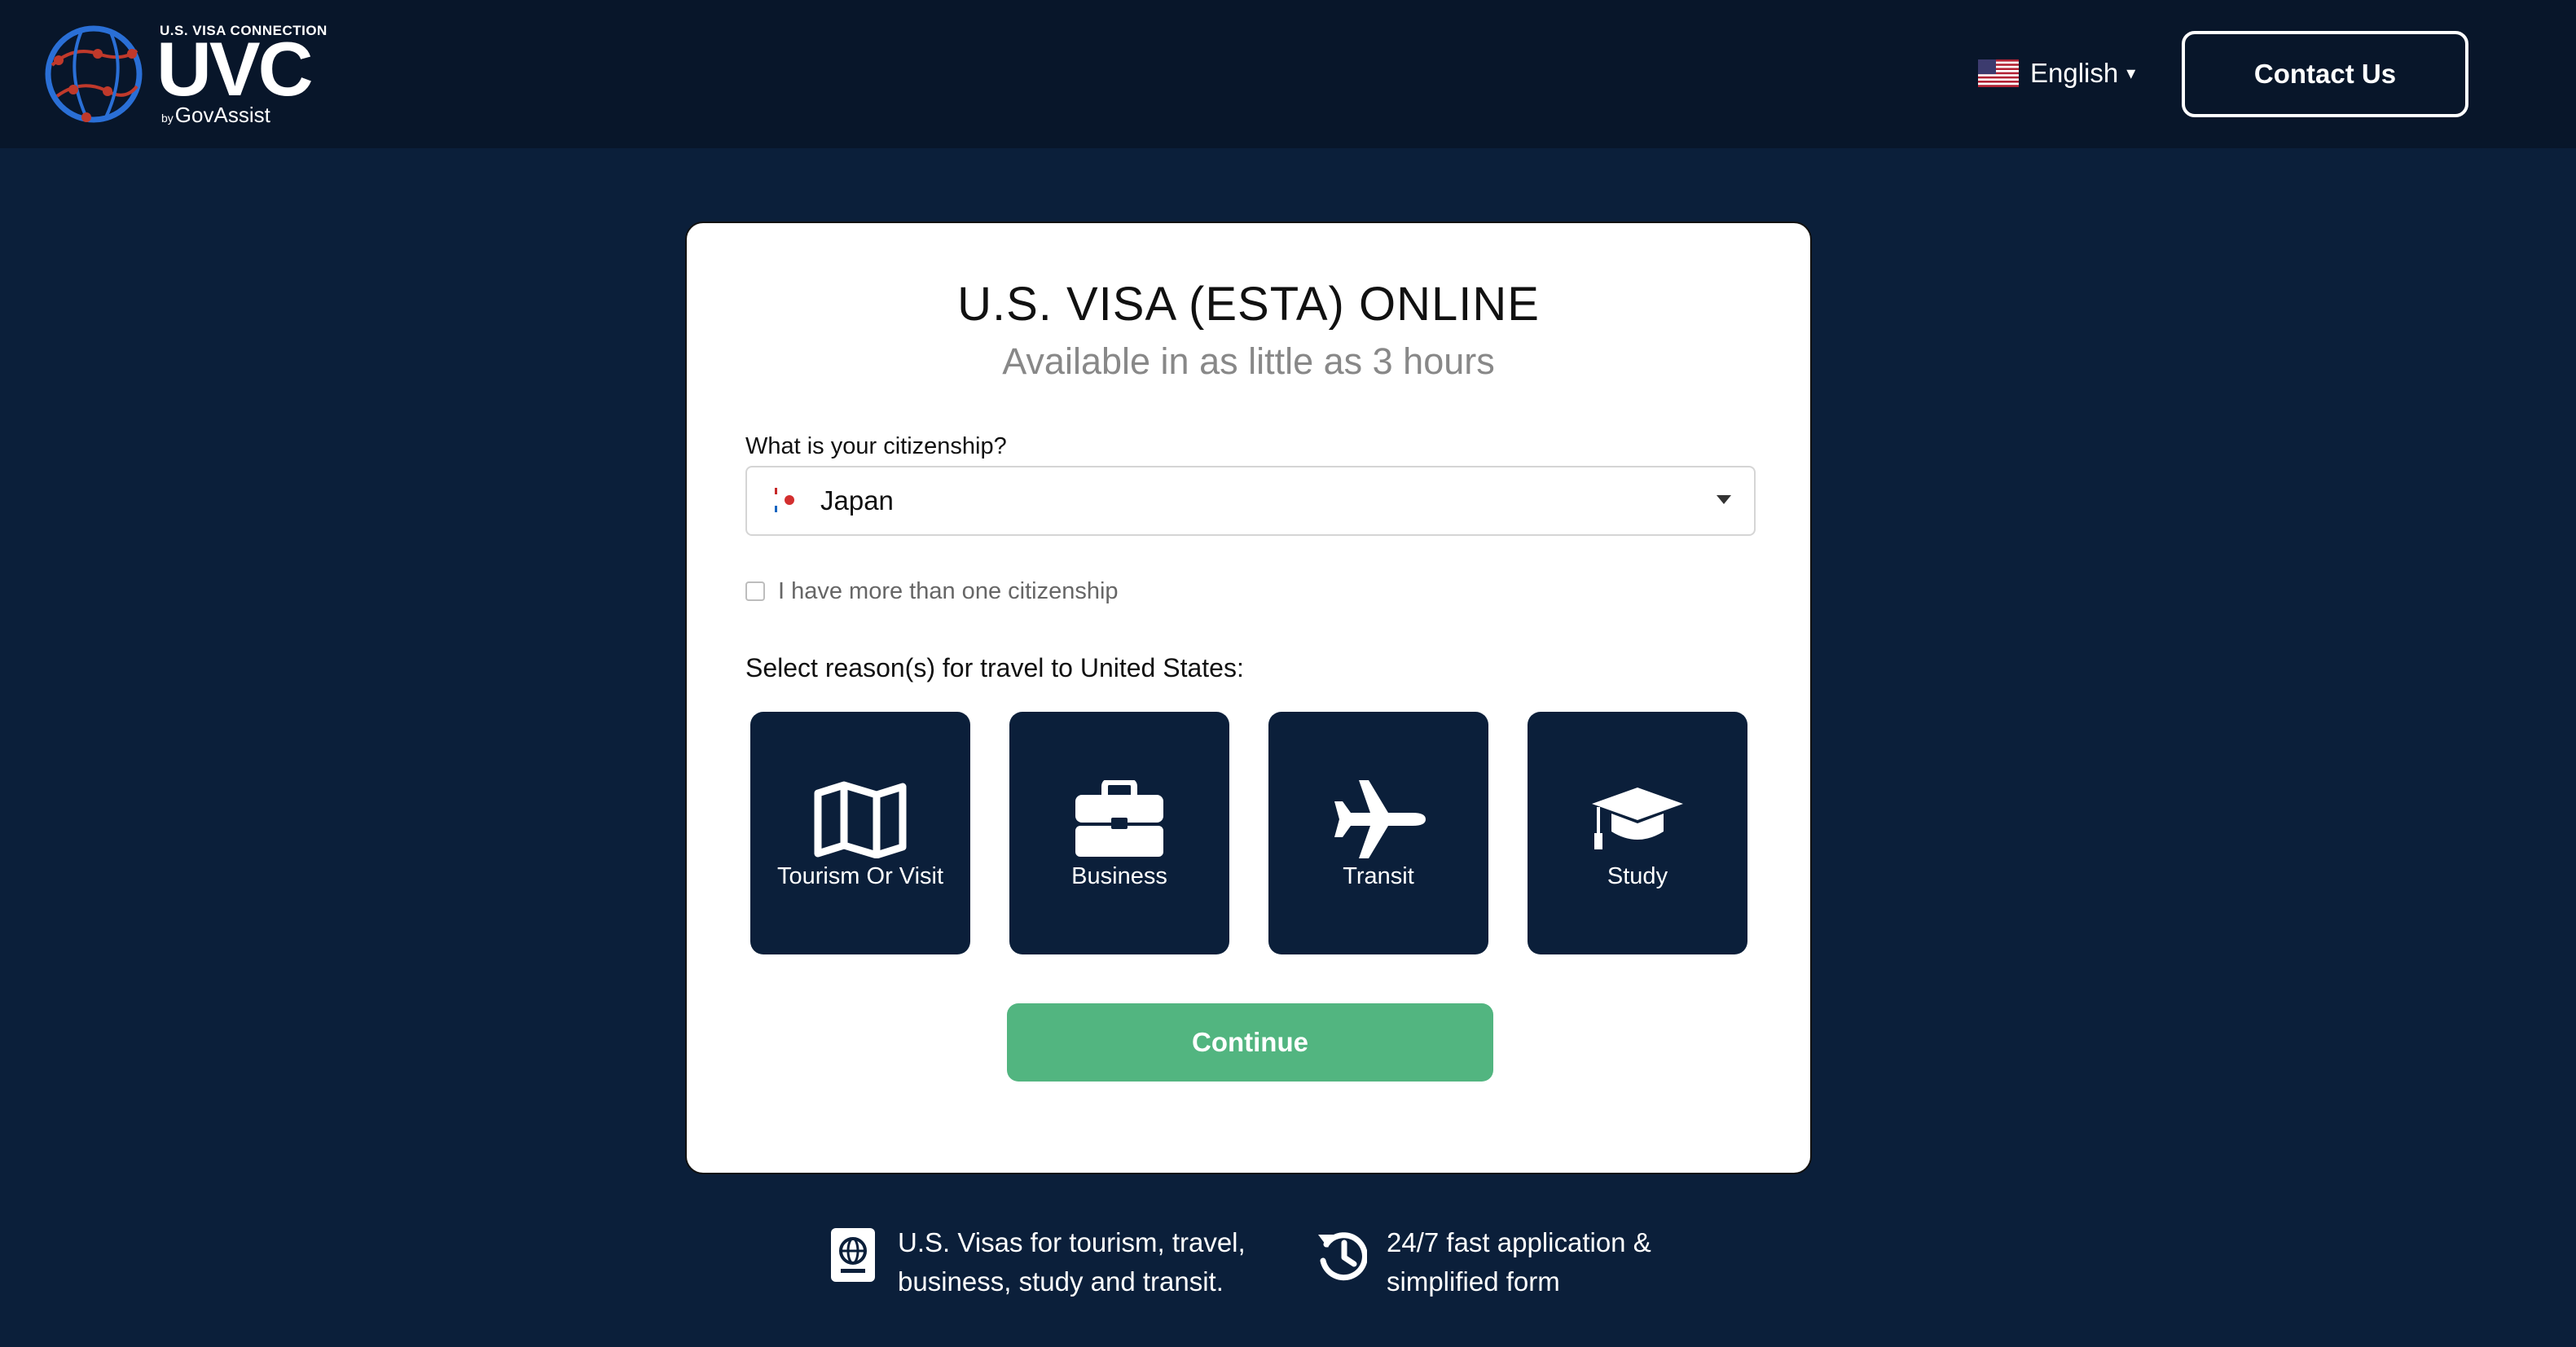  What do you see at coordinates (1250, 501) in the screenshot?
I see `citizenship-select: Japan` at bounding box center [1250, 501].